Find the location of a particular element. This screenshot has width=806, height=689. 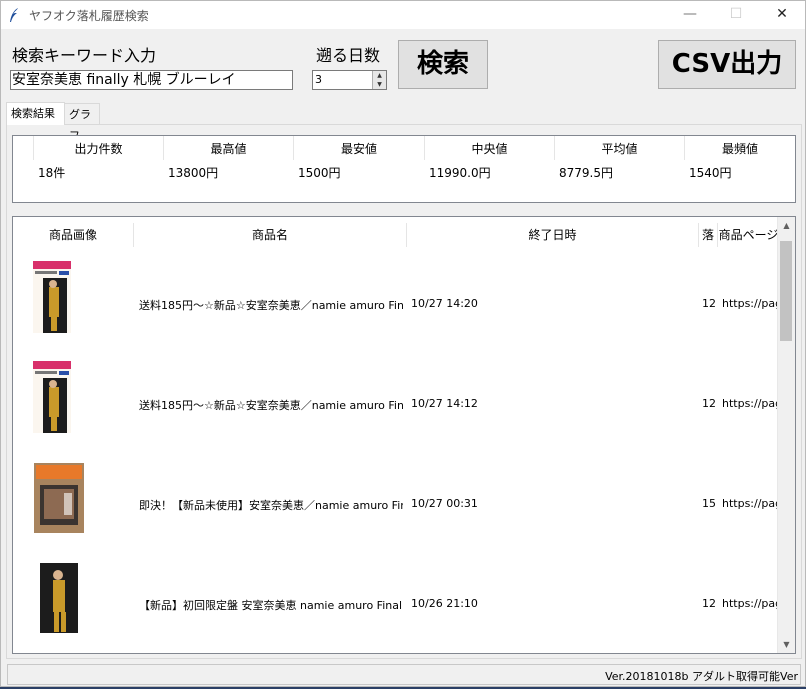

column-header-name: 商品名 is located at coordinates (270, 235).